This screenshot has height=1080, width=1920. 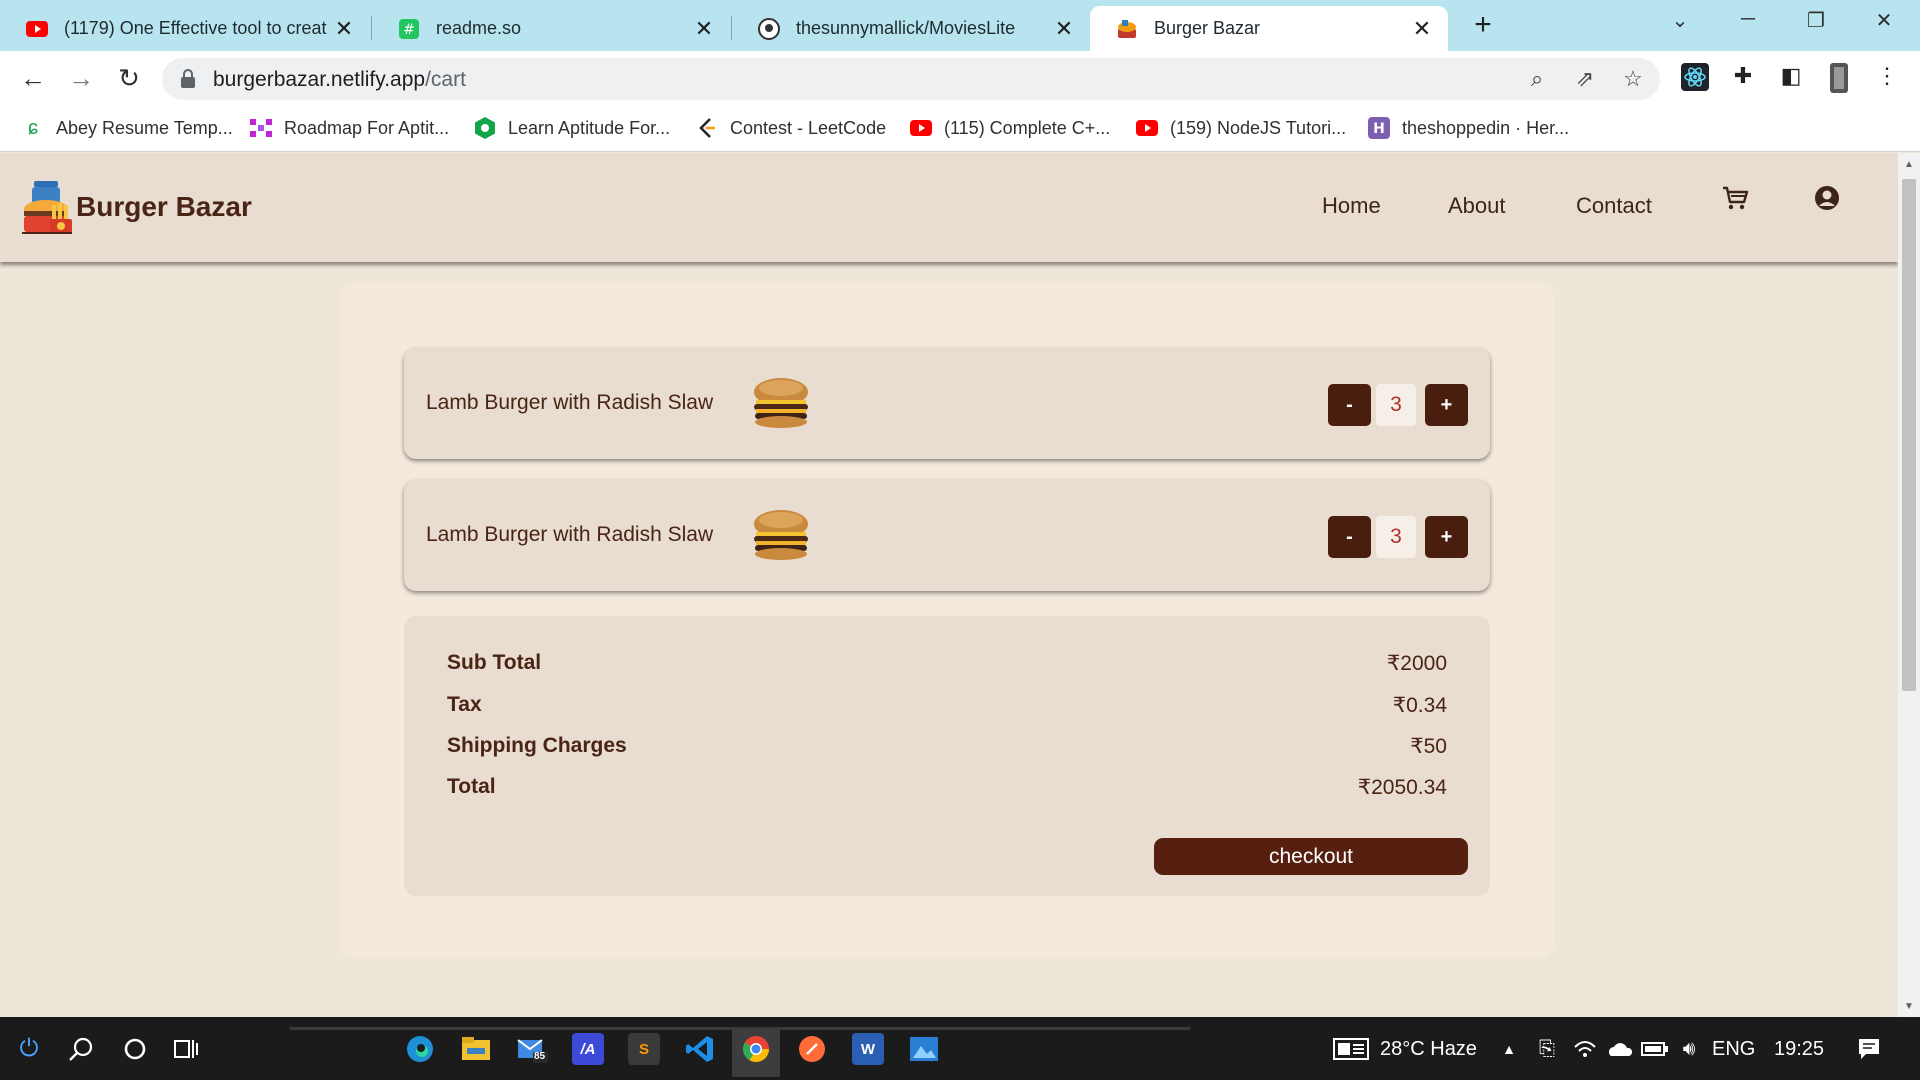 I want to click on nav-home: Home, so click(x=1351, y=206).